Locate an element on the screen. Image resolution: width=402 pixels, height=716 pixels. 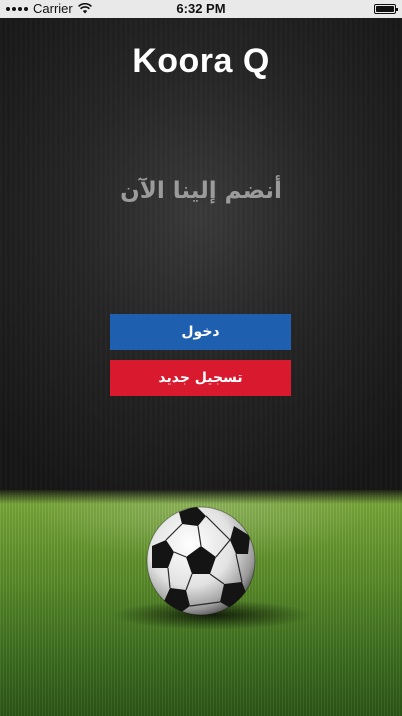
soccer-ball-icon is located at coordinates (201, 561).